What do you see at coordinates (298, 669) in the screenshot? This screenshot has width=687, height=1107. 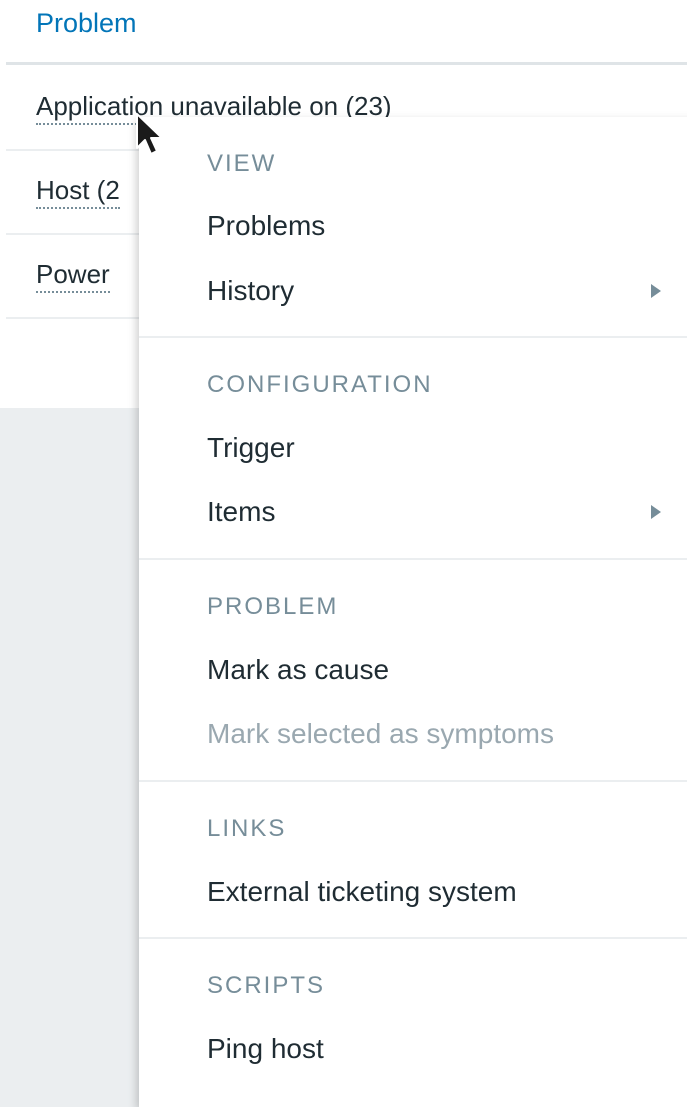 I see `menu-item-label: Mark as cause` at bounding box center [298, 669].